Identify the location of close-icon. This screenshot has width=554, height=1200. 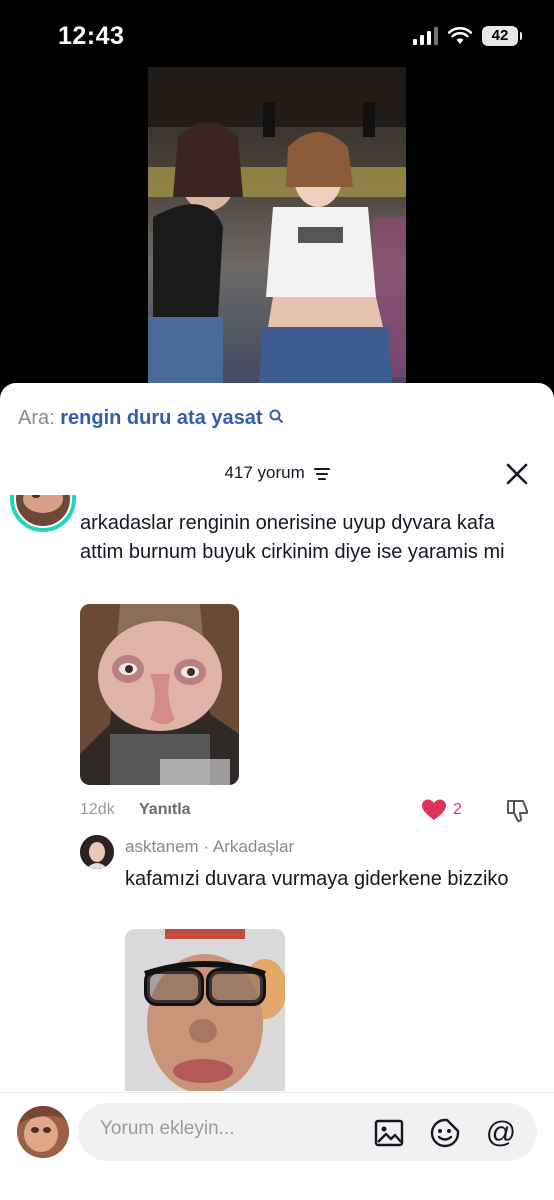
(517, 474).